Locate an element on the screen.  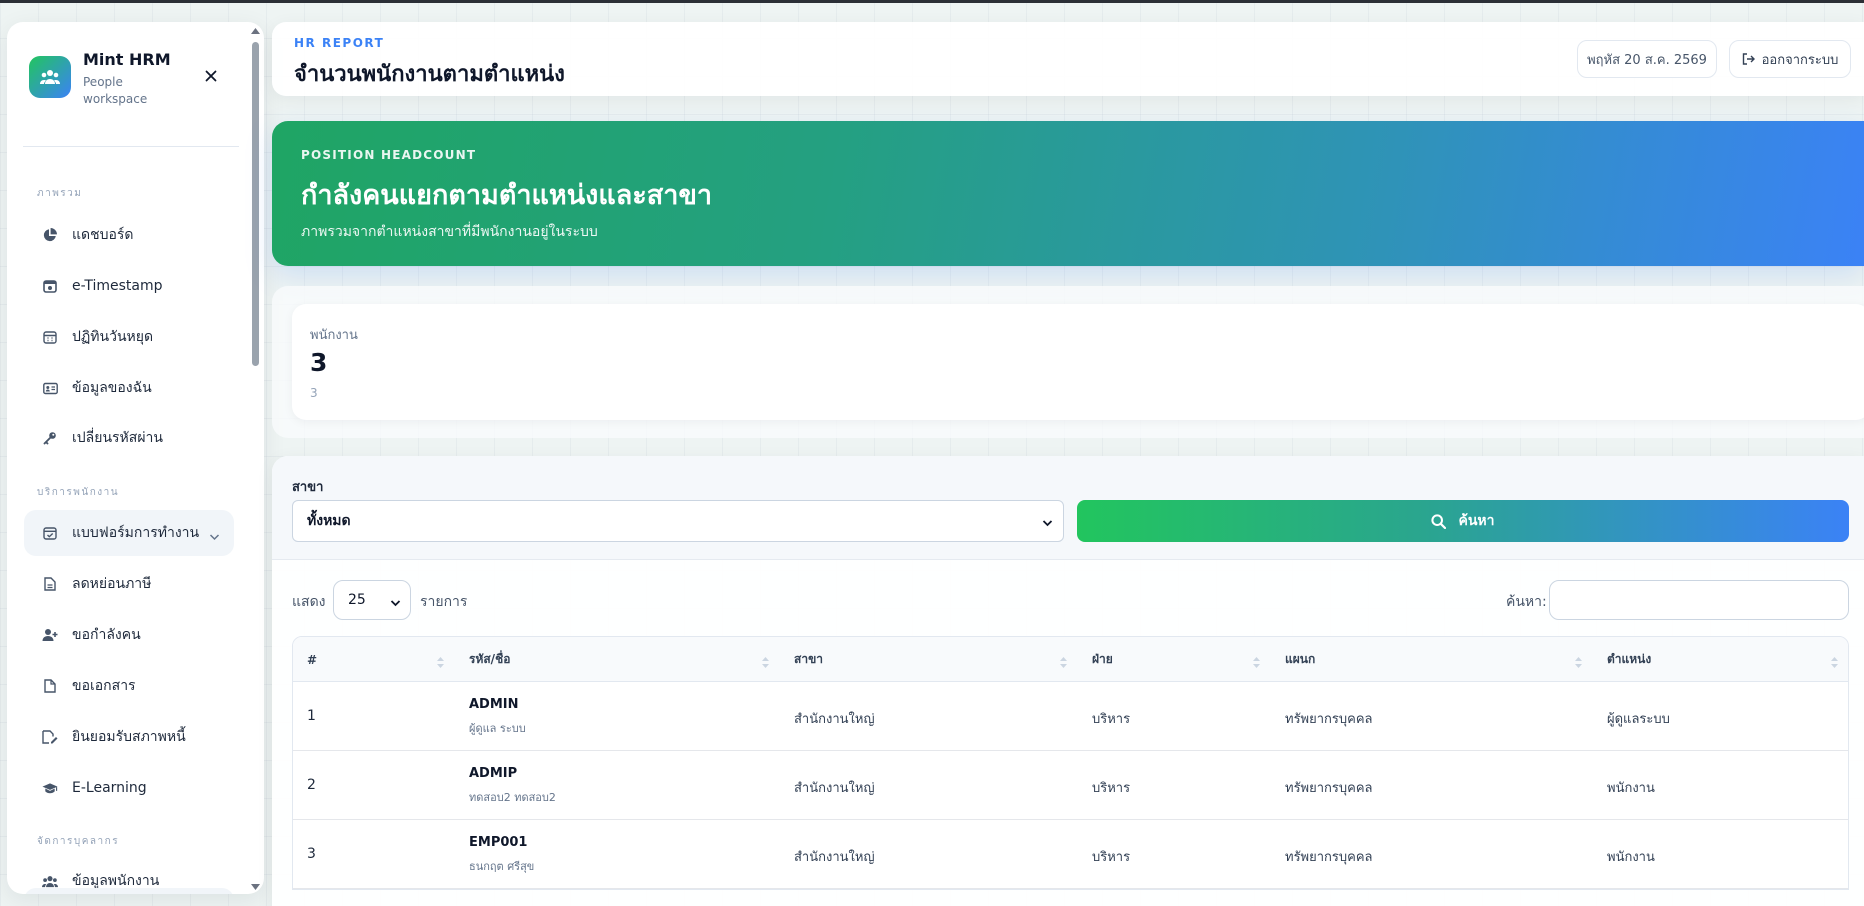
signature-icon is located at coordinates (50, 737).